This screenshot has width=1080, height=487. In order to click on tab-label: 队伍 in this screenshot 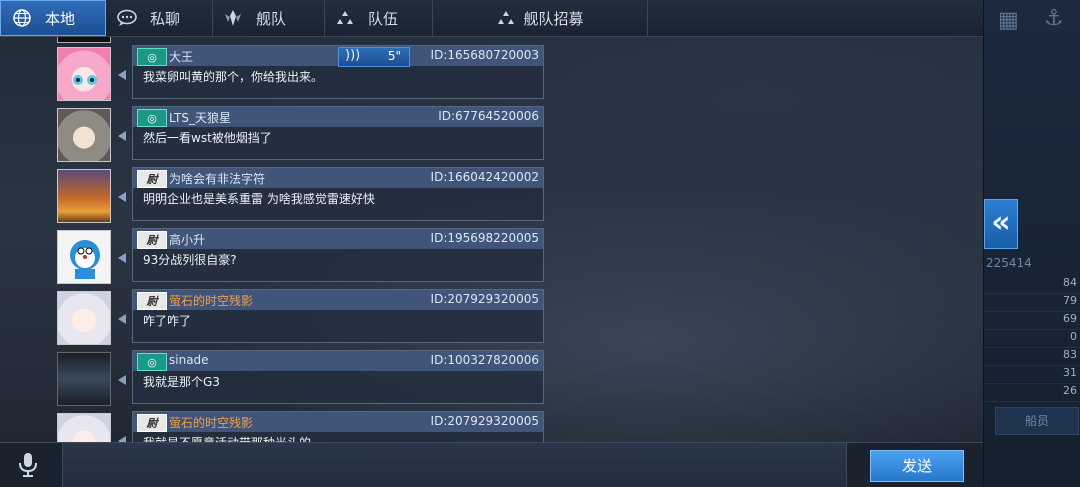, I will do `click(383, 18)`.